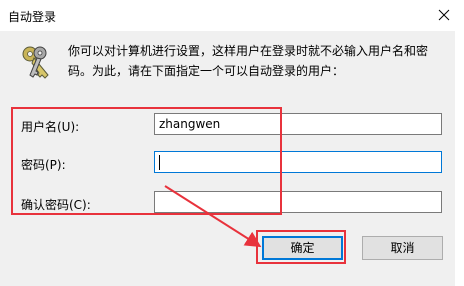 The image size is (464, 286). What do you see at coordinates (56, 205) in the screenshot?
I see `confirm-password-label: 确认密码(C):` at bounding box center [56, 205].